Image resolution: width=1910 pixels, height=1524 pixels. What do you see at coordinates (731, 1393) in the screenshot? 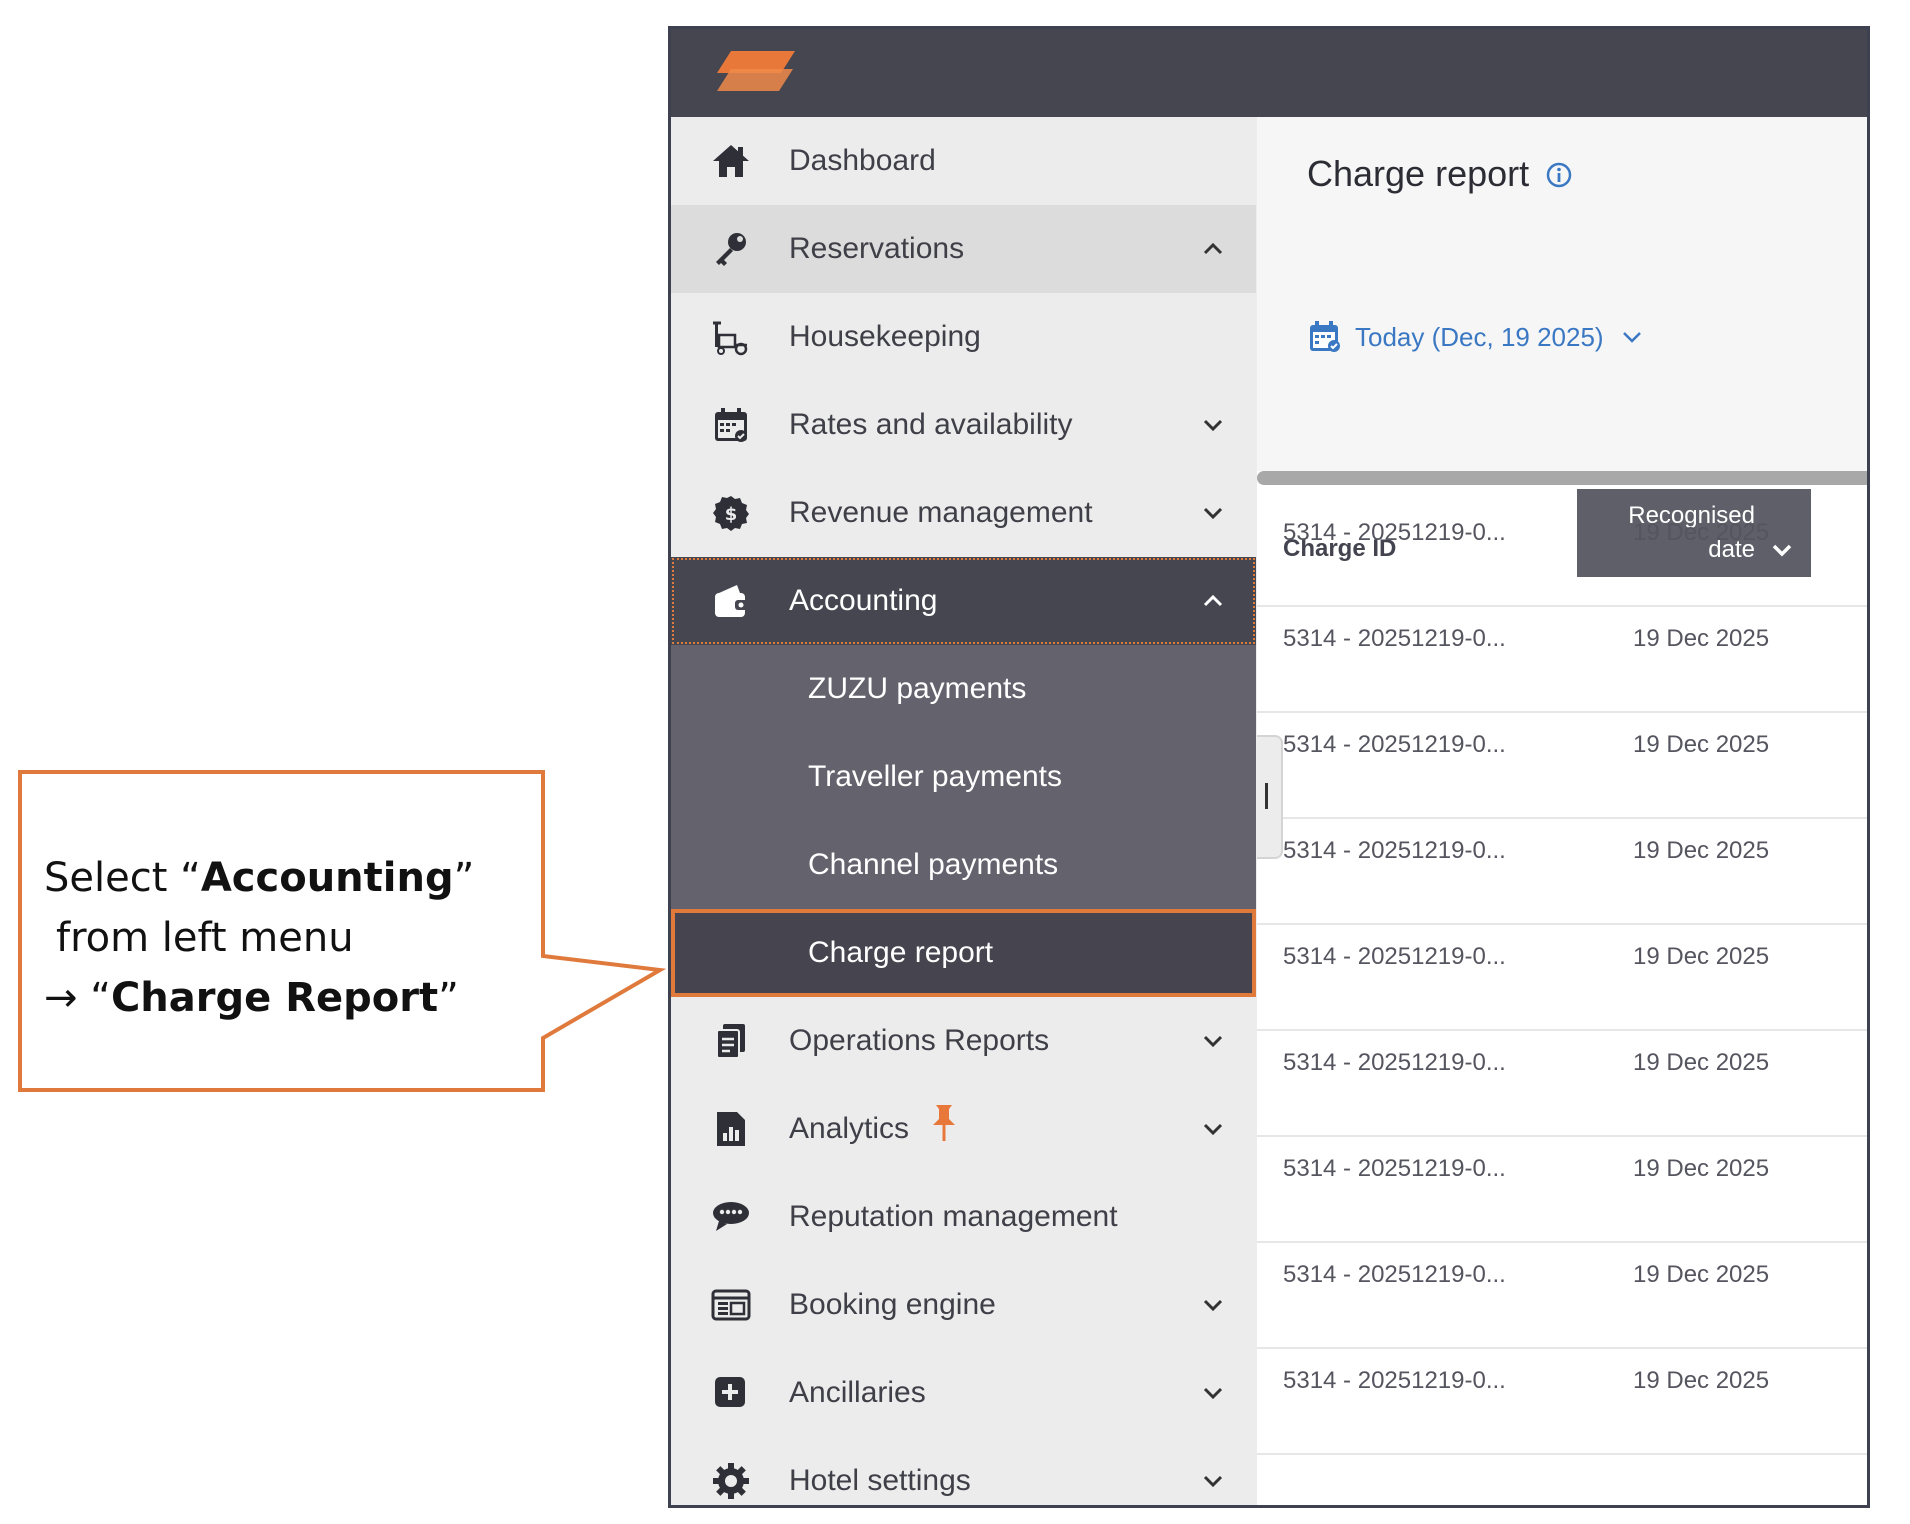
I see `plus-square-icon` at bounding box center [731, 1393].